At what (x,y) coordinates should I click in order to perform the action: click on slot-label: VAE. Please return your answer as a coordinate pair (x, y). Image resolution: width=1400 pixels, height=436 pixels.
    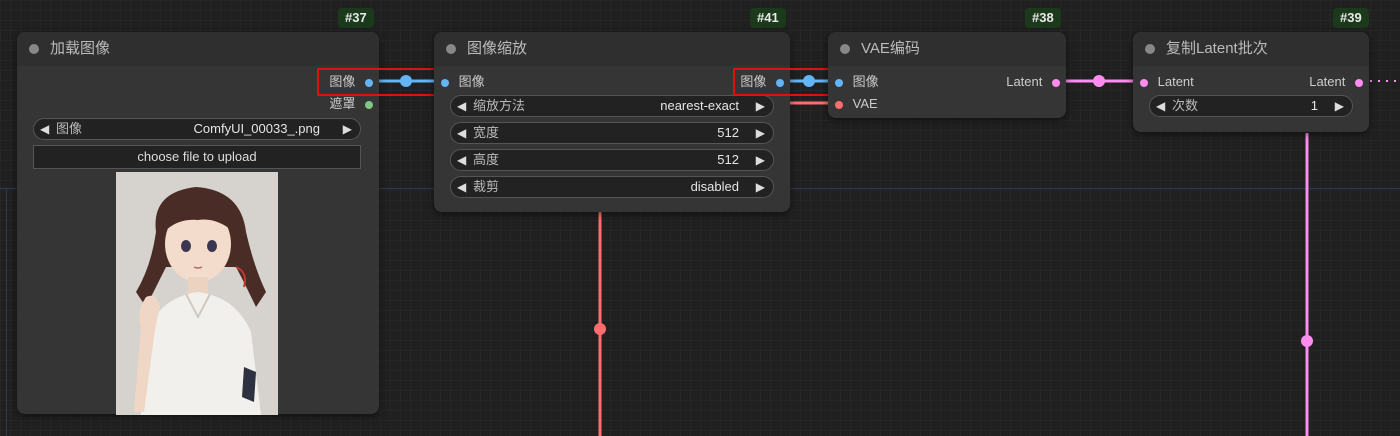
    Looking at the image, I should click on (865, 103).